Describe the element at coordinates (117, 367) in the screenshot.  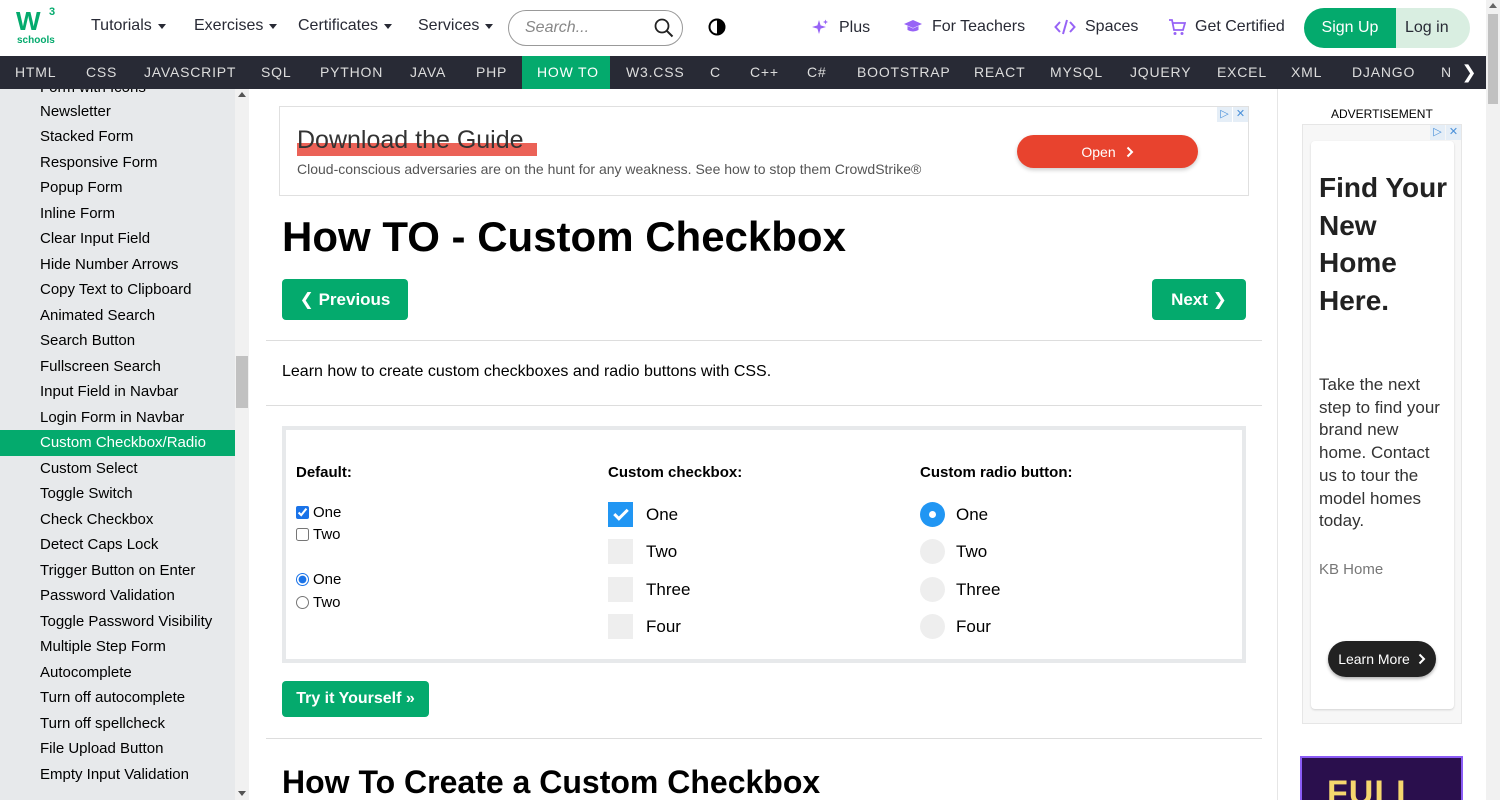
I see `sidebar-item: Fullscreen Search` at that location.